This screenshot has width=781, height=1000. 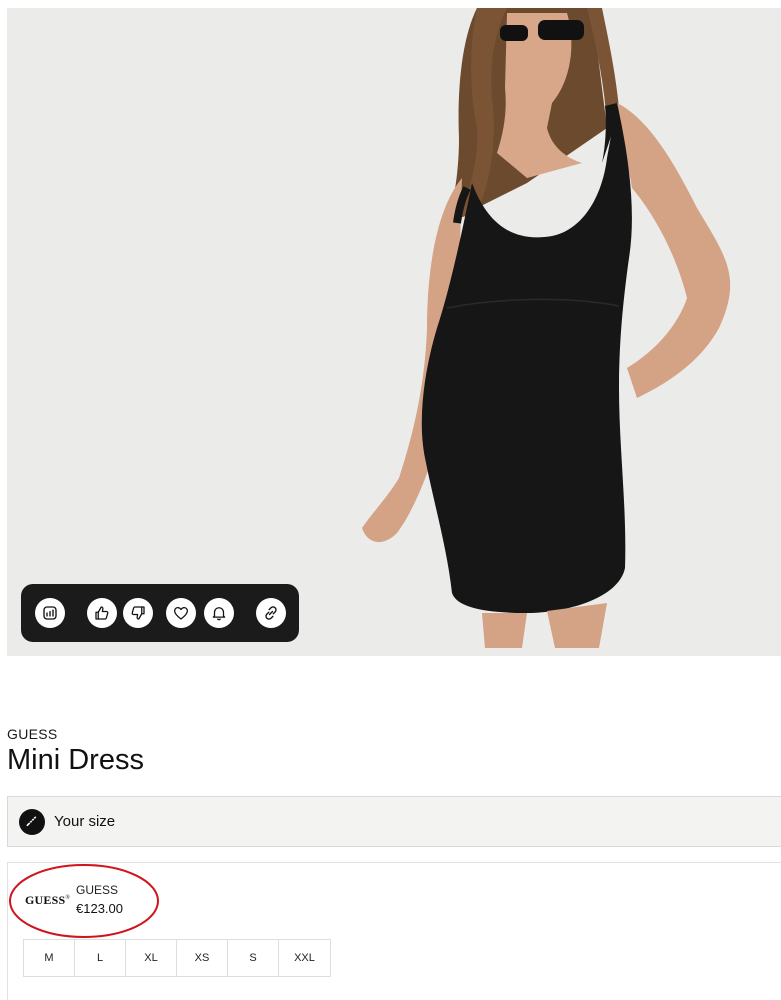 I want to click on copy-link-button, so click(x=271, y=613).